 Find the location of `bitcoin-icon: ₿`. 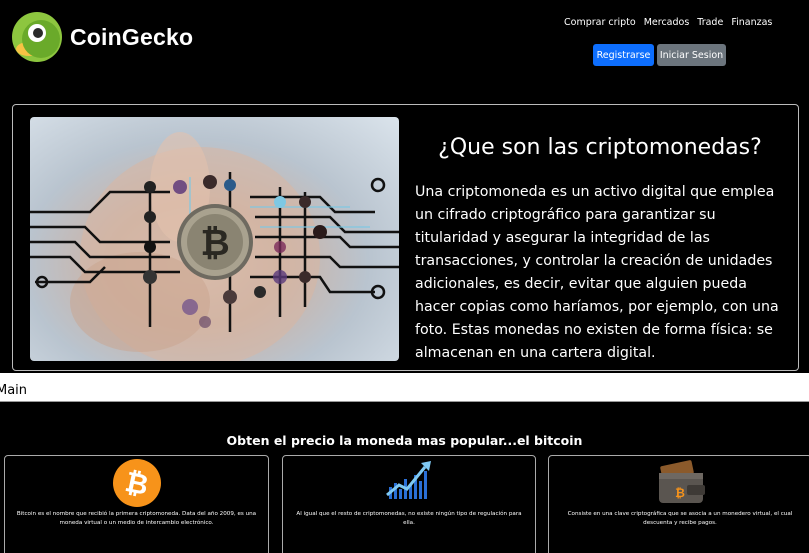

bitcoin-icon: ₿ is located at coordinates (136, 485).